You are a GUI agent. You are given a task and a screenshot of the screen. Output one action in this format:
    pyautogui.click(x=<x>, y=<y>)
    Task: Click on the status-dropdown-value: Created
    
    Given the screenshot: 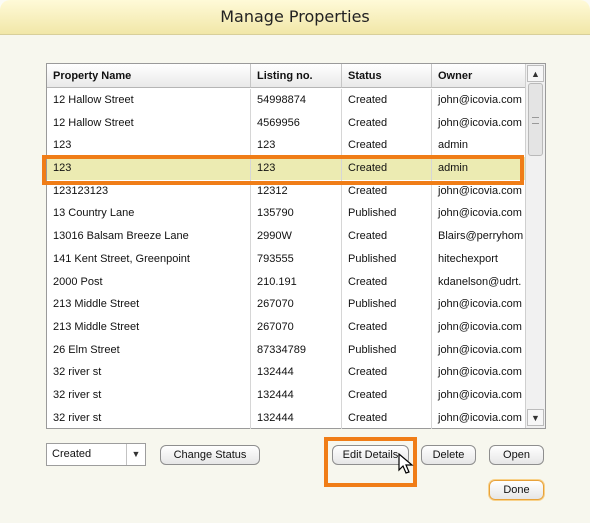 What is the action you would take?
    pyautogui.click(x=72, y=454)
    